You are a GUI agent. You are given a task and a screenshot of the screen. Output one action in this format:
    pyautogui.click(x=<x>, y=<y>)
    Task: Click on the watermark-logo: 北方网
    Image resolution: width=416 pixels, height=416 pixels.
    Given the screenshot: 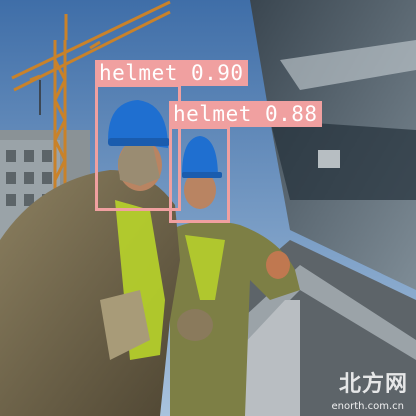 What is the action you would take?
    pyautogui.click(x=373, y=384)
    